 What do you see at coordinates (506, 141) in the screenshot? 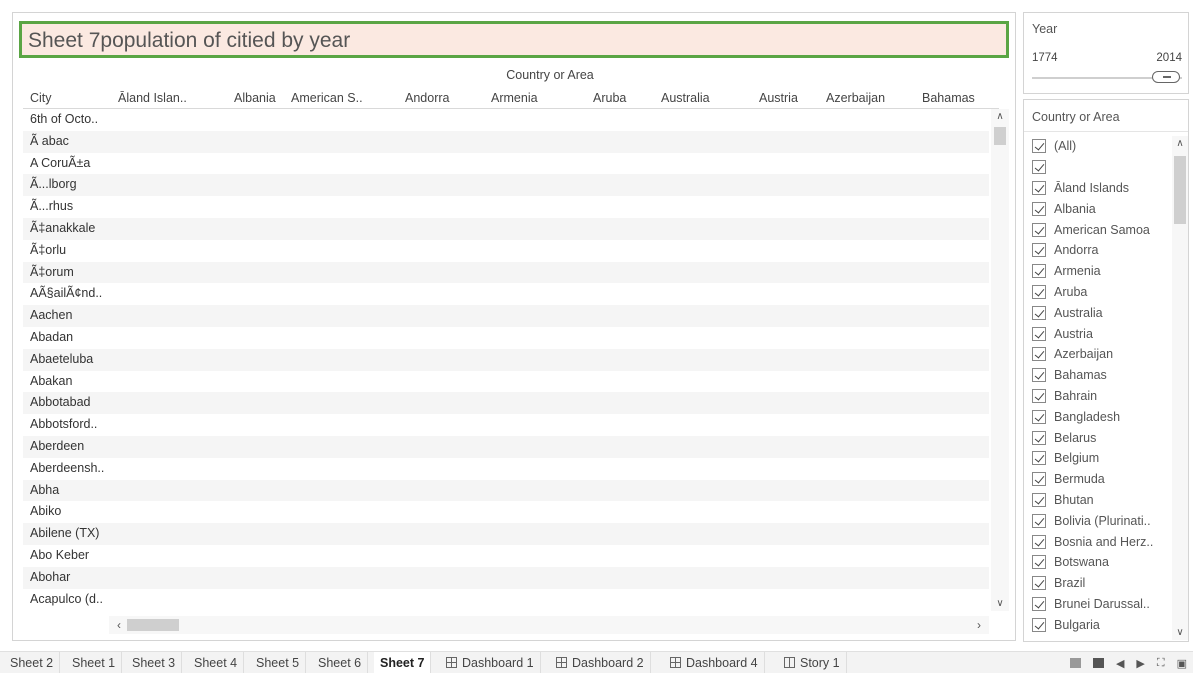
I see `table-row: Ã abac` at bounding box center [506, 141].